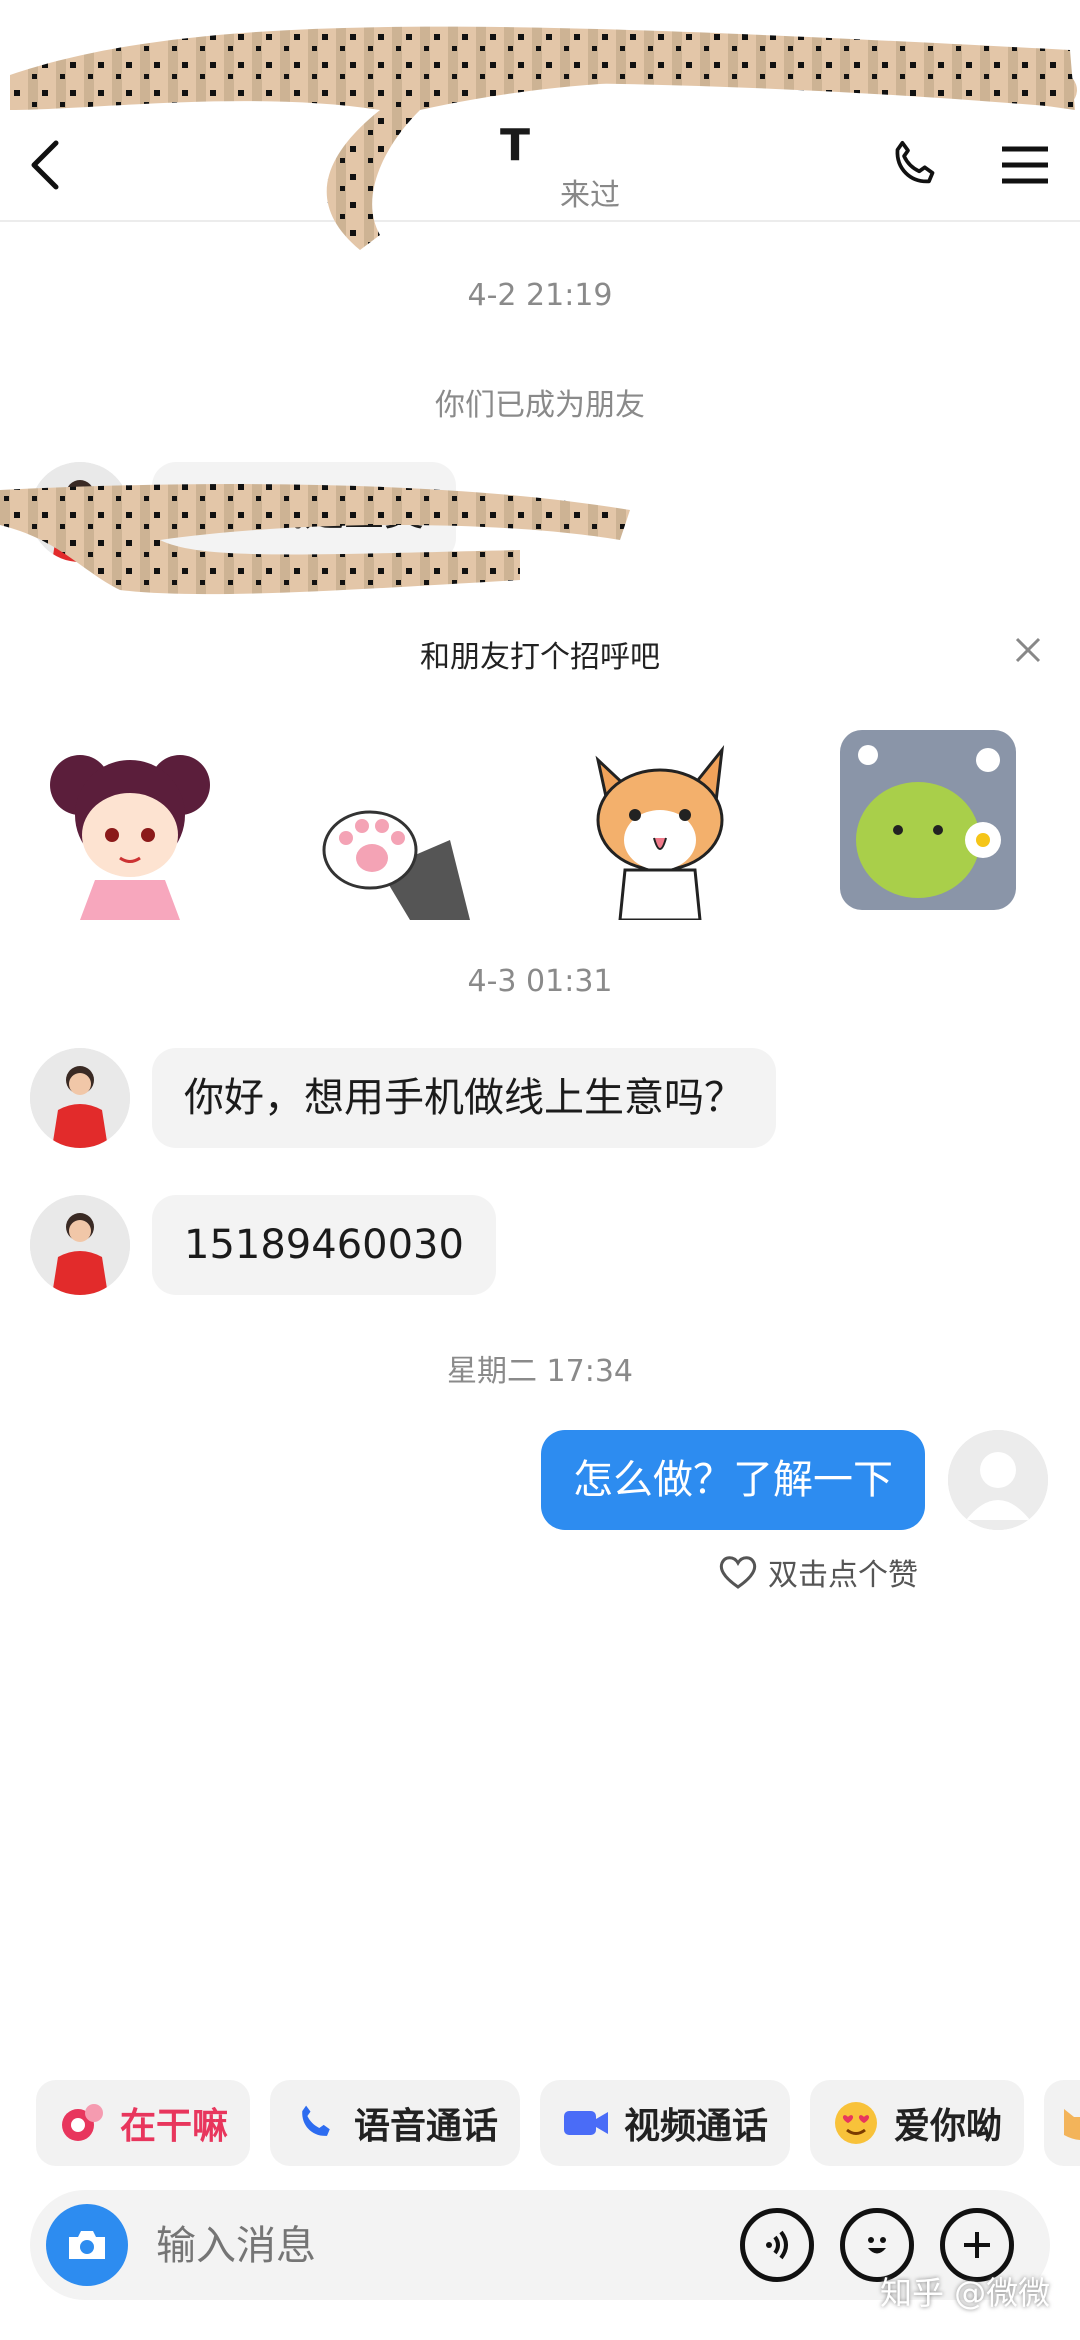 The height and width of the screenshot is (2340, 1080). I want to click on camera-button, so click(87, 2245).